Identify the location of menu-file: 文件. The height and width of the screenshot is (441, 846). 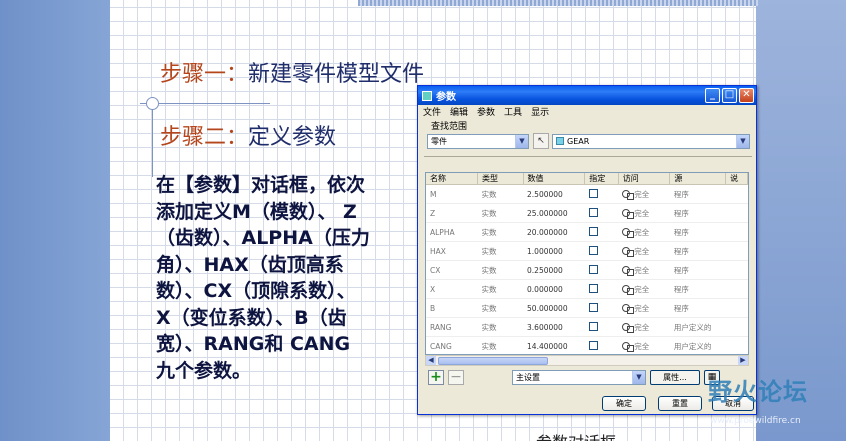
(432, 111).